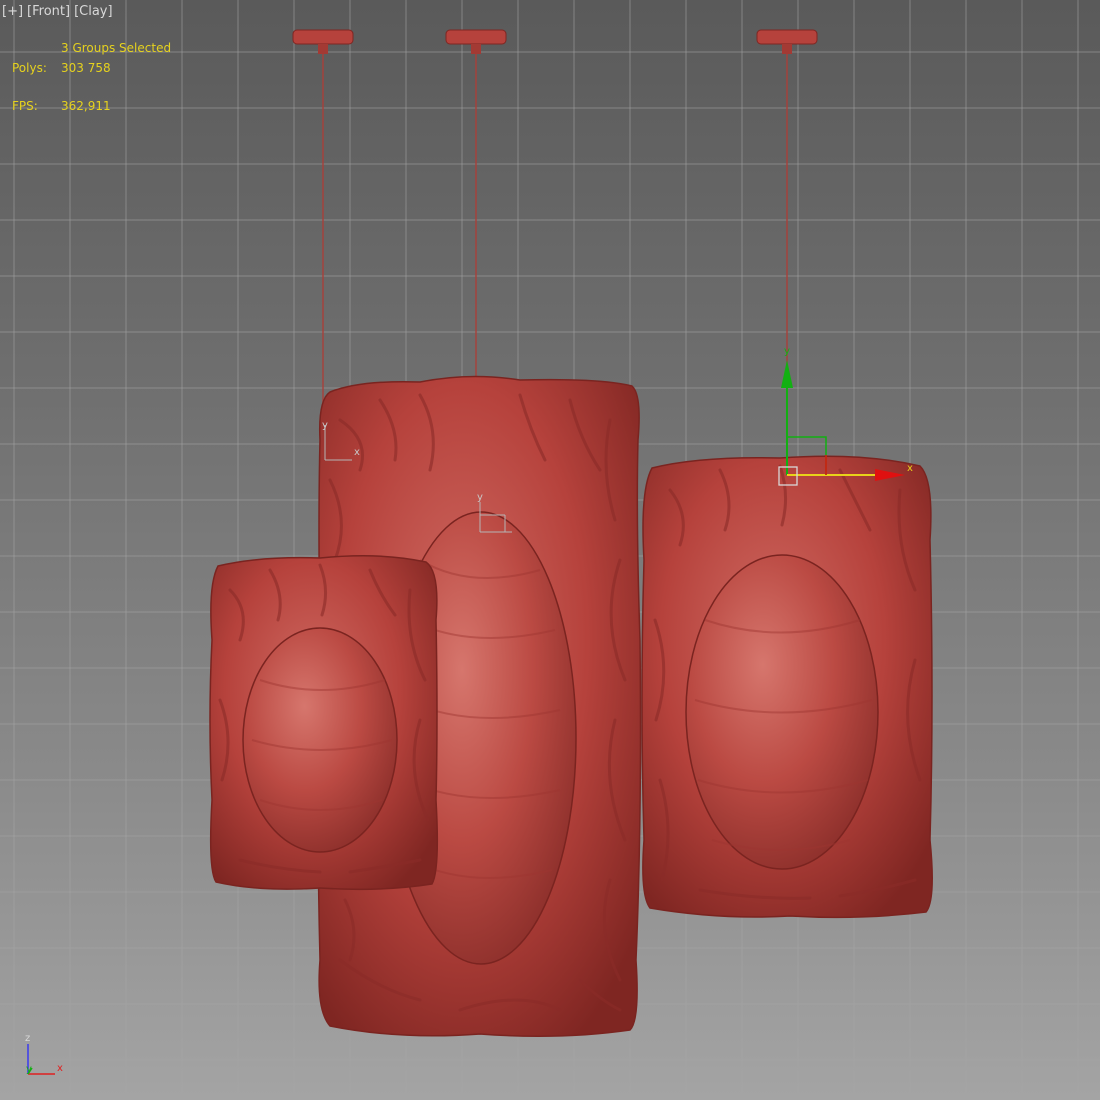 The width and height of the screenshot is (1100, 1100). What do you see at coordinates (27, 1038) in the screenshot?
I see `tripod-z-label: z` at bounding box center [27, 1038].